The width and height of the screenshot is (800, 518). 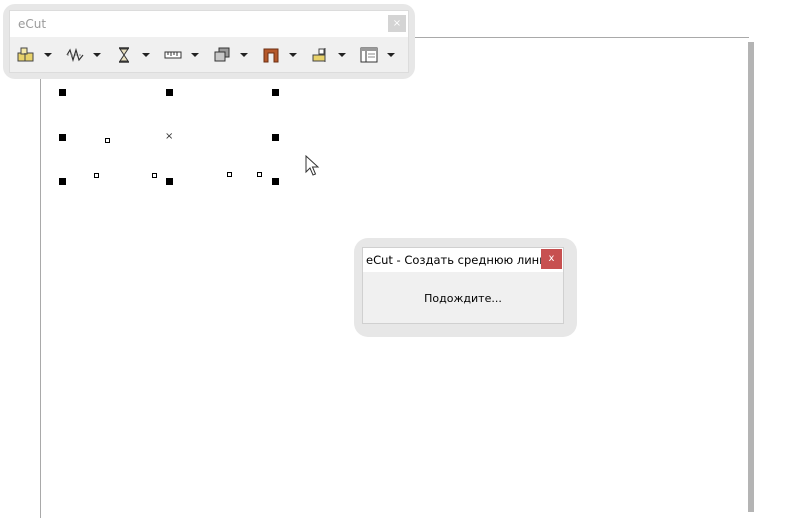 What do you see at coordinates (209, 24) in the screenshot?
I see `toolbar-titlebar: eCut ×` at bounding box center [209, 24].